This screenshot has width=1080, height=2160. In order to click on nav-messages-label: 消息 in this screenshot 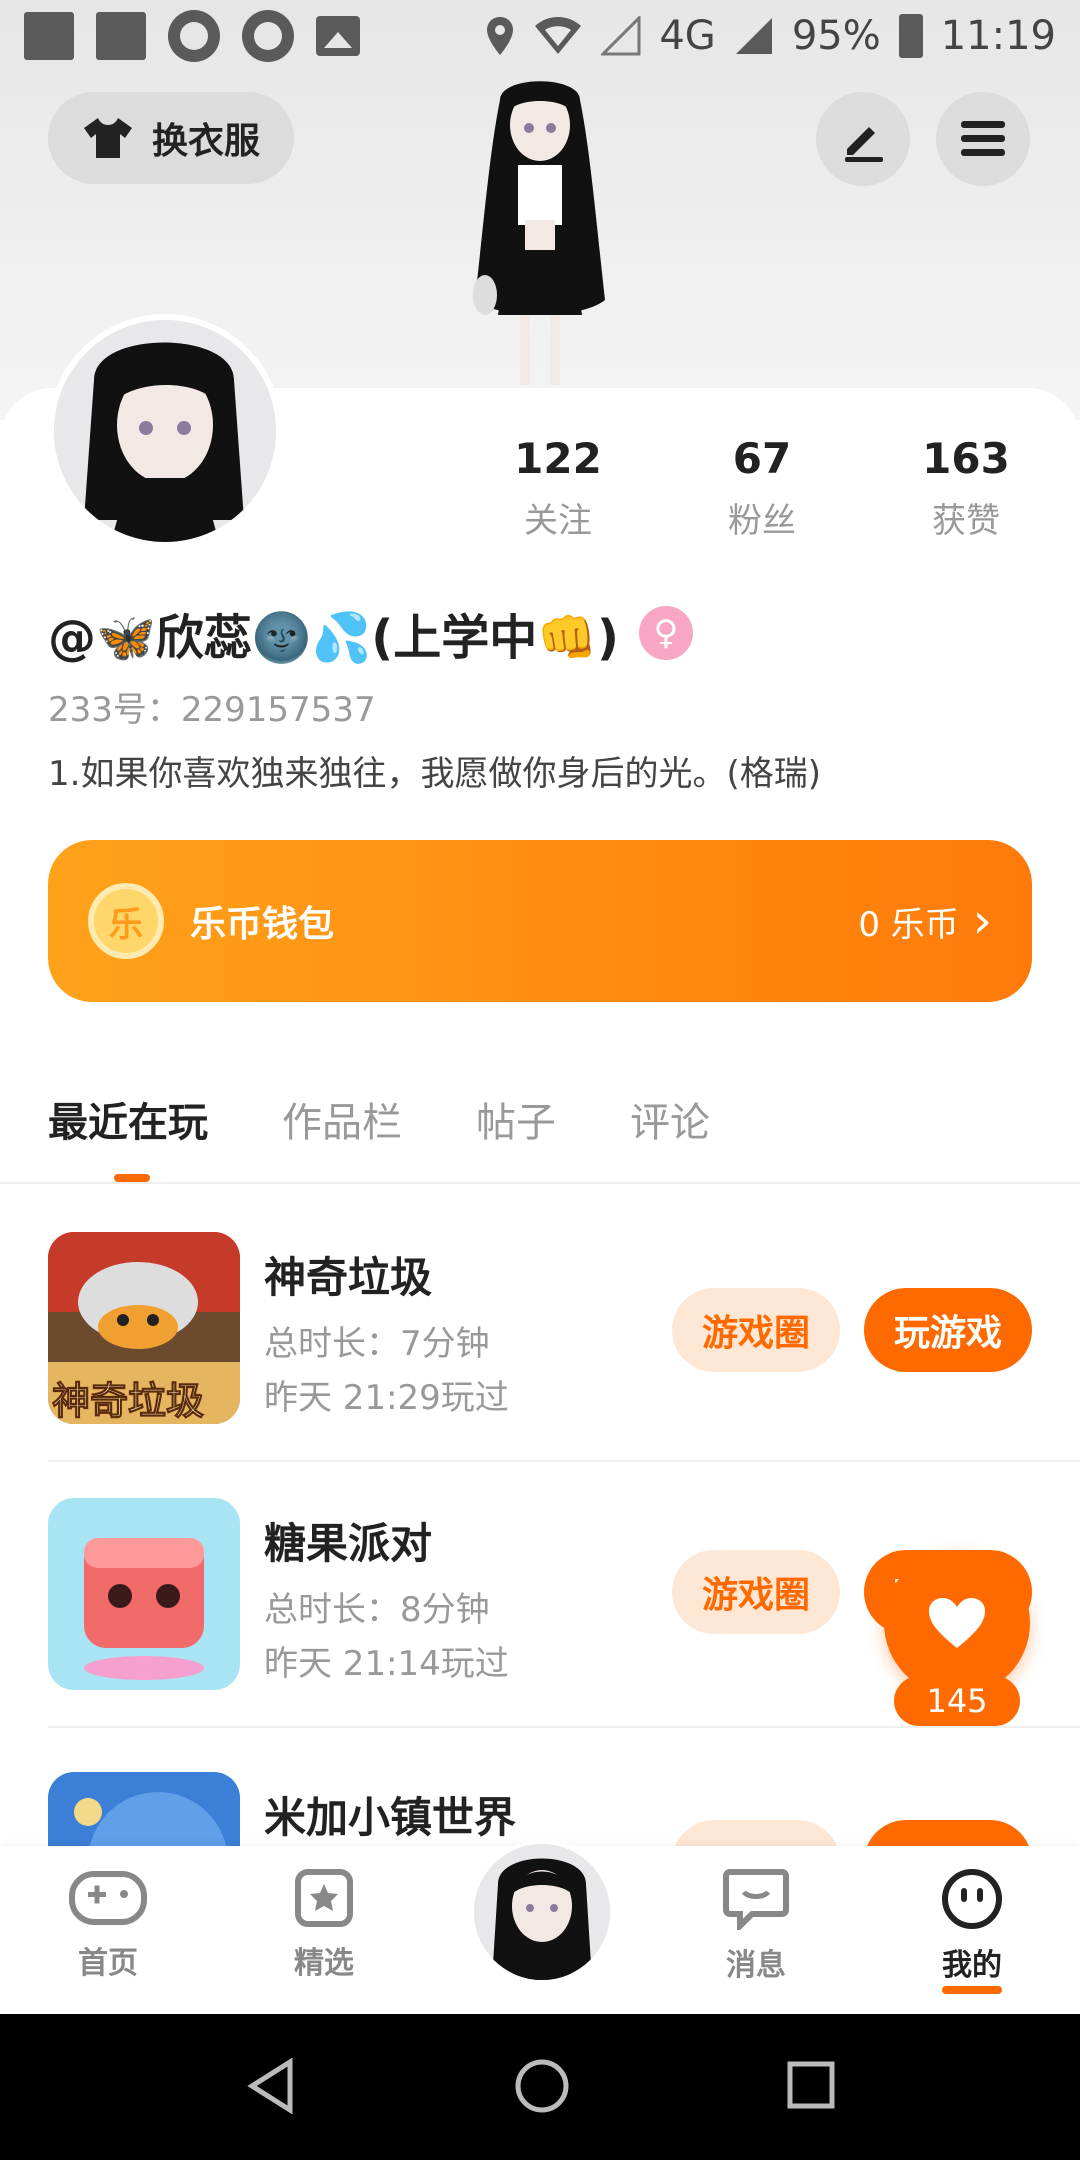, I will do `click(756, 1965)`.